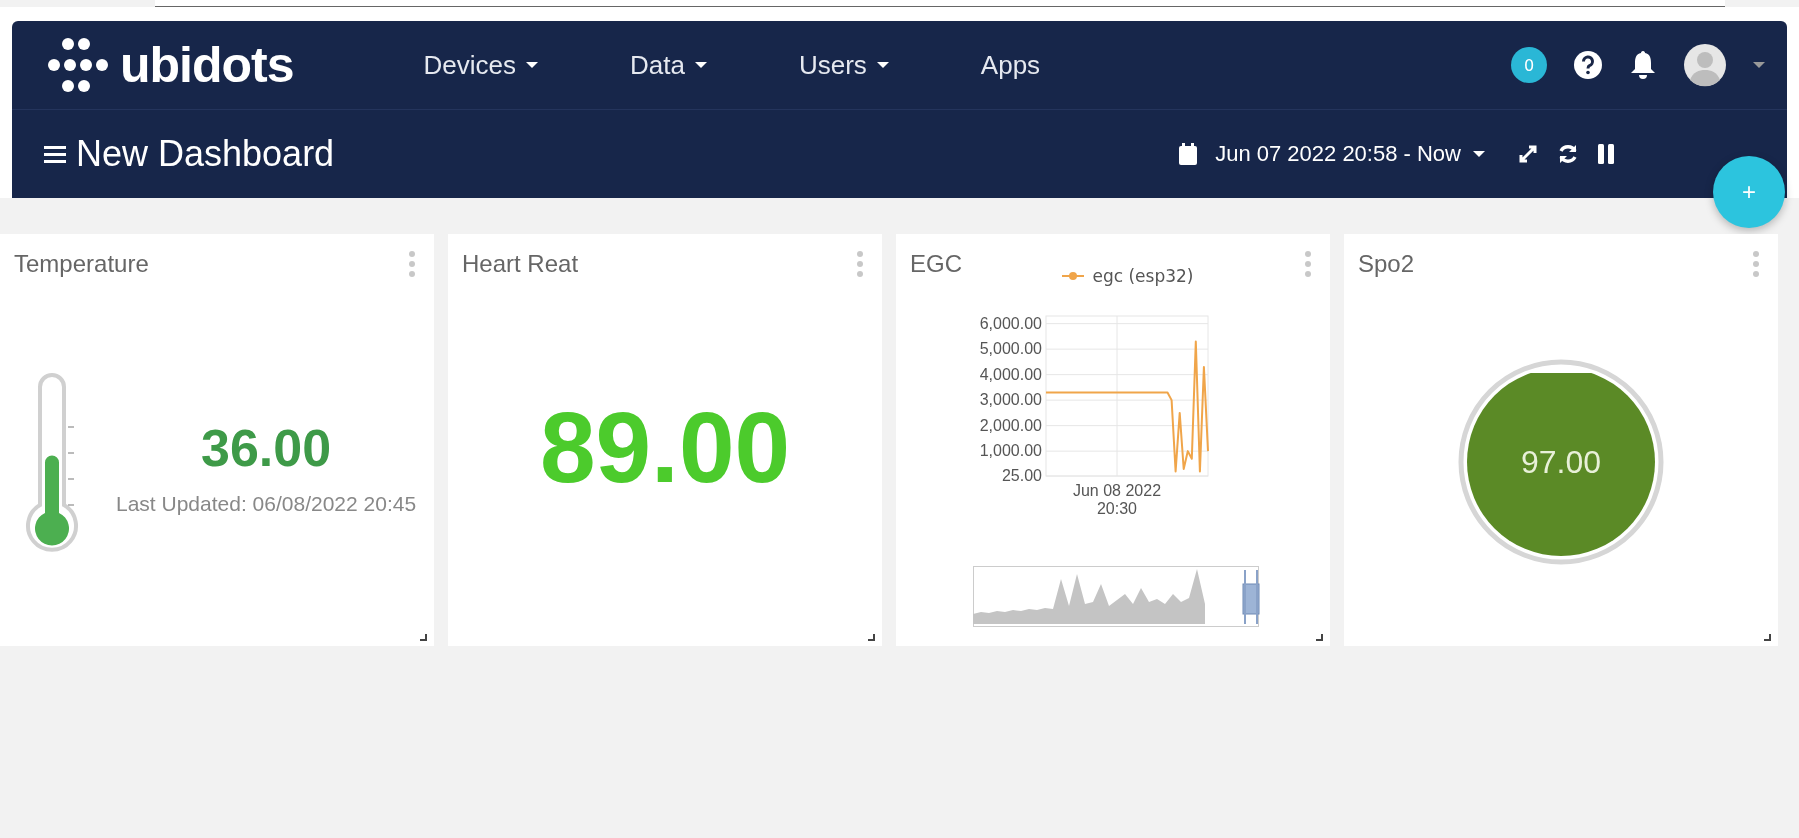 Image resolution: width=1799 pixels, height=838 pixels. What do you see at coordinates (266, 504) in the screenshot?
I see `last-updated-text: Last Updated: 06/08/2022 20:45` at bounding box center [266, 504].